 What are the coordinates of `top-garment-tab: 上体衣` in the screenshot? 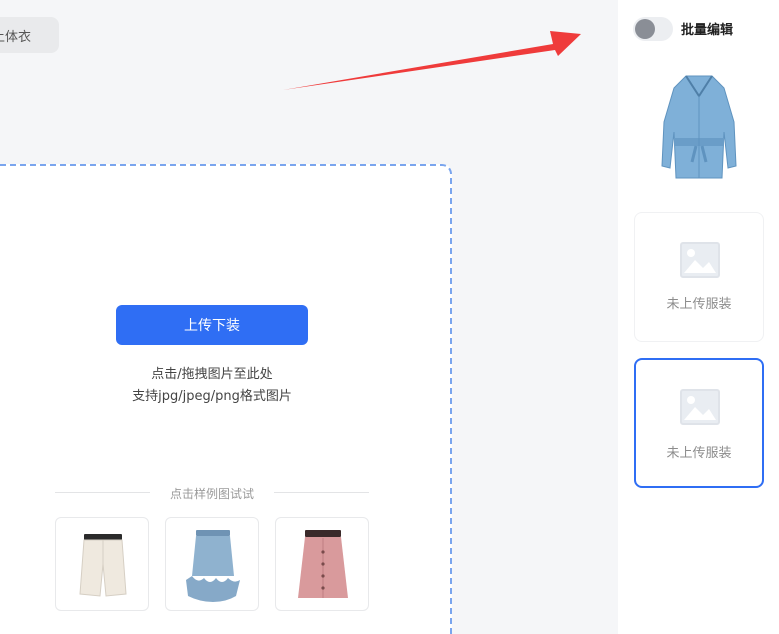 It's located at (29, 35).